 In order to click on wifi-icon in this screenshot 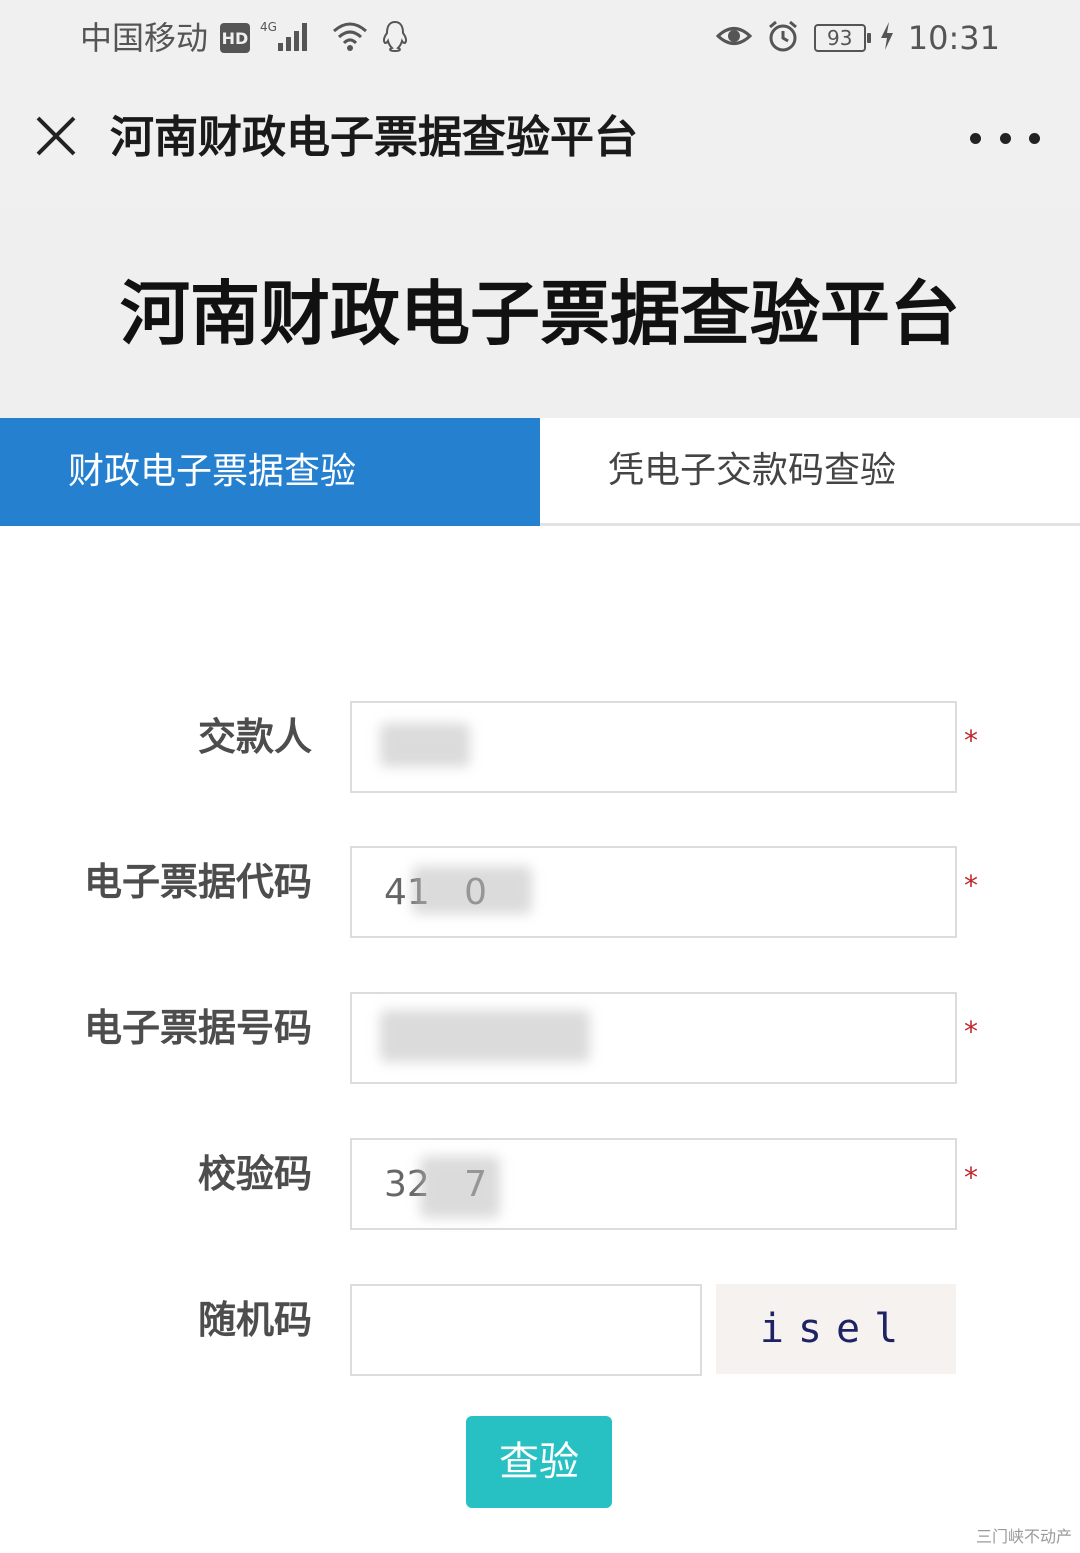, I will do `click(350, 38)`.